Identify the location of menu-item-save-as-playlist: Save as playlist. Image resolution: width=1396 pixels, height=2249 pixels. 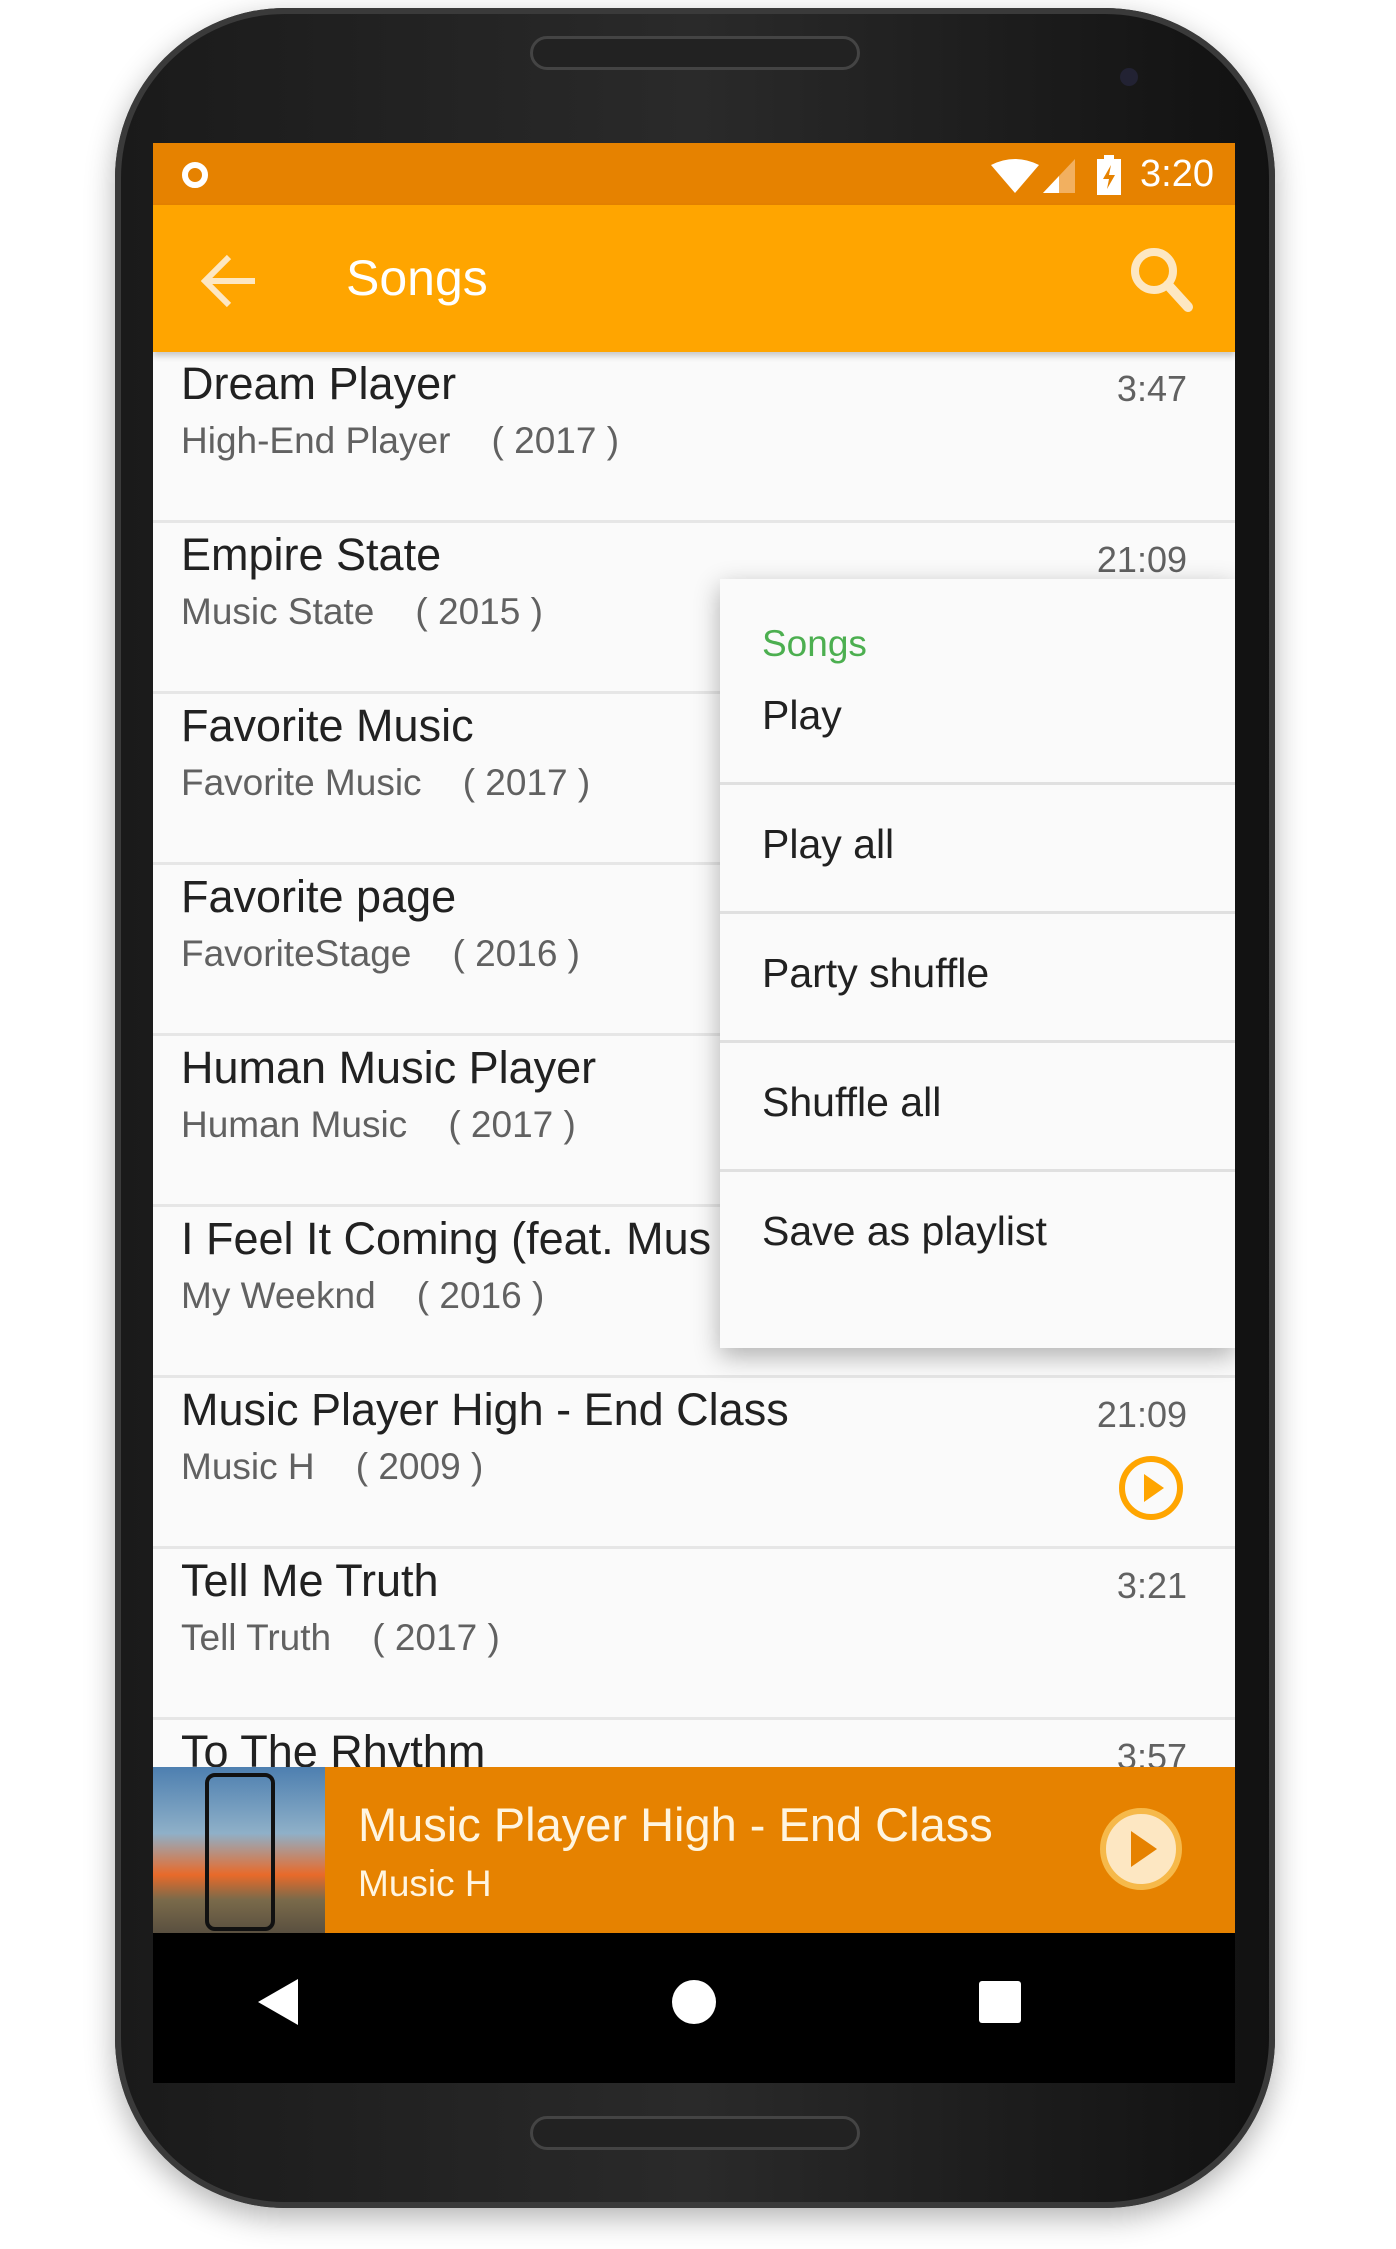
(977, 1236).